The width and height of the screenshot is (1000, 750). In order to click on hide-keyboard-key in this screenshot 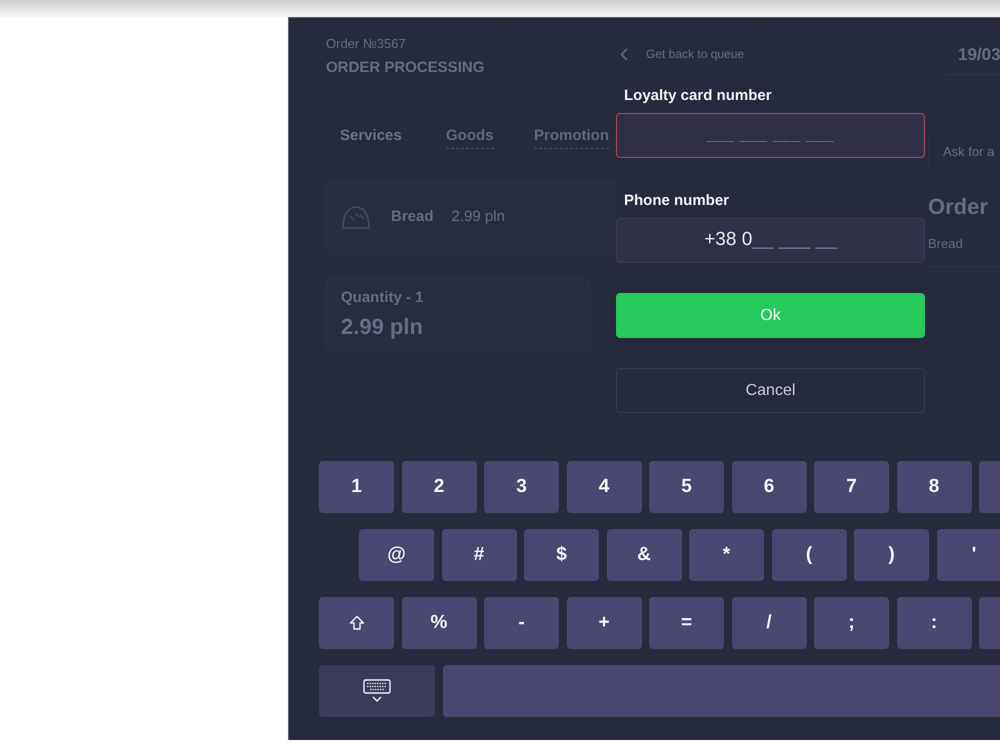, I will do `click(377, 691)`.